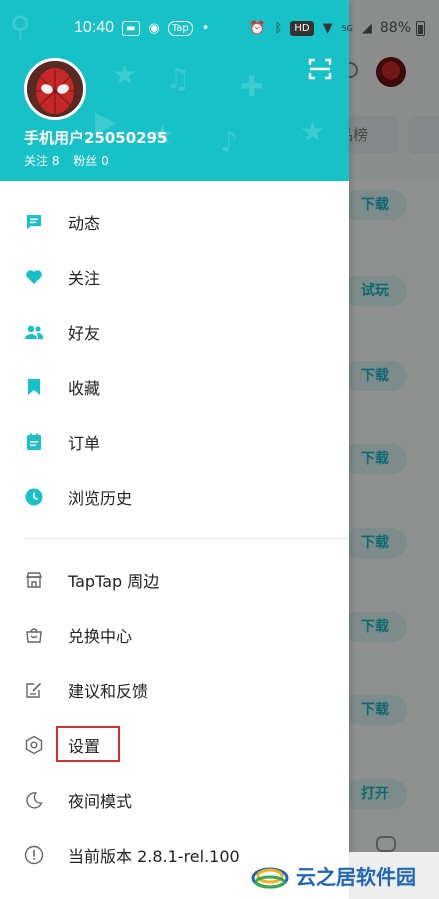 Image resolution: width=439 pixels, height=899 pixels. I want to click on watermark: 云之居软件园, so click(344, 875).